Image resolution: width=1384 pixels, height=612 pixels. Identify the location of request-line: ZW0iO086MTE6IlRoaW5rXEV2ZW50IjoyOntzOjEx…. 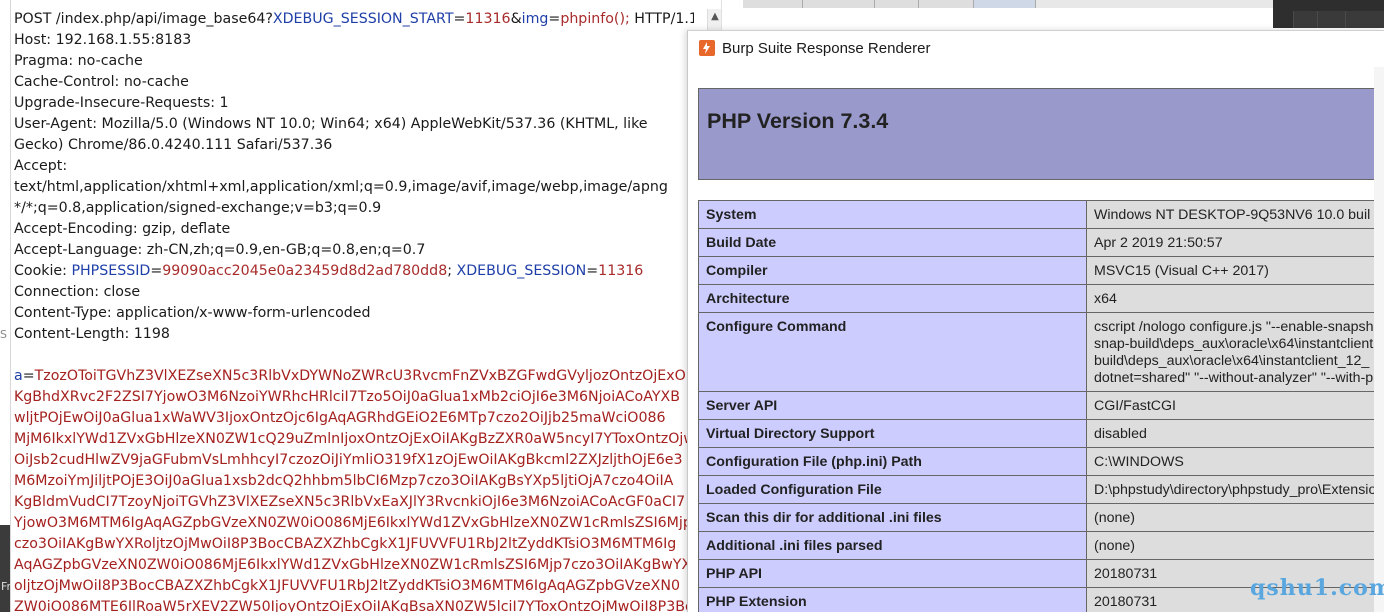
(354, 604).